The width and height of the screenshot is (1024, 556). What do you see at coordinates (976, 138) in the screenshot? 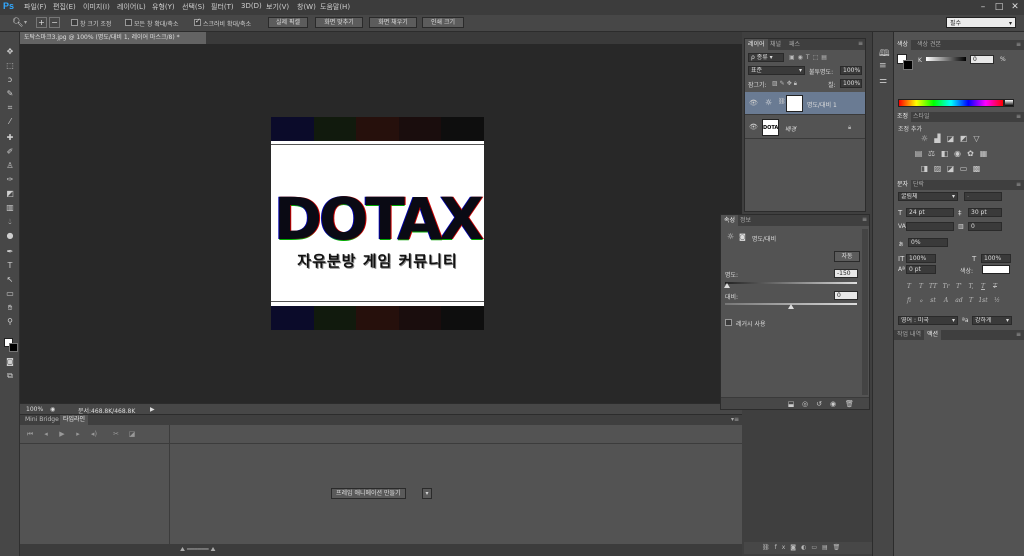
I see `vibrance-icon: ▽` at bounding box center [976, 138].